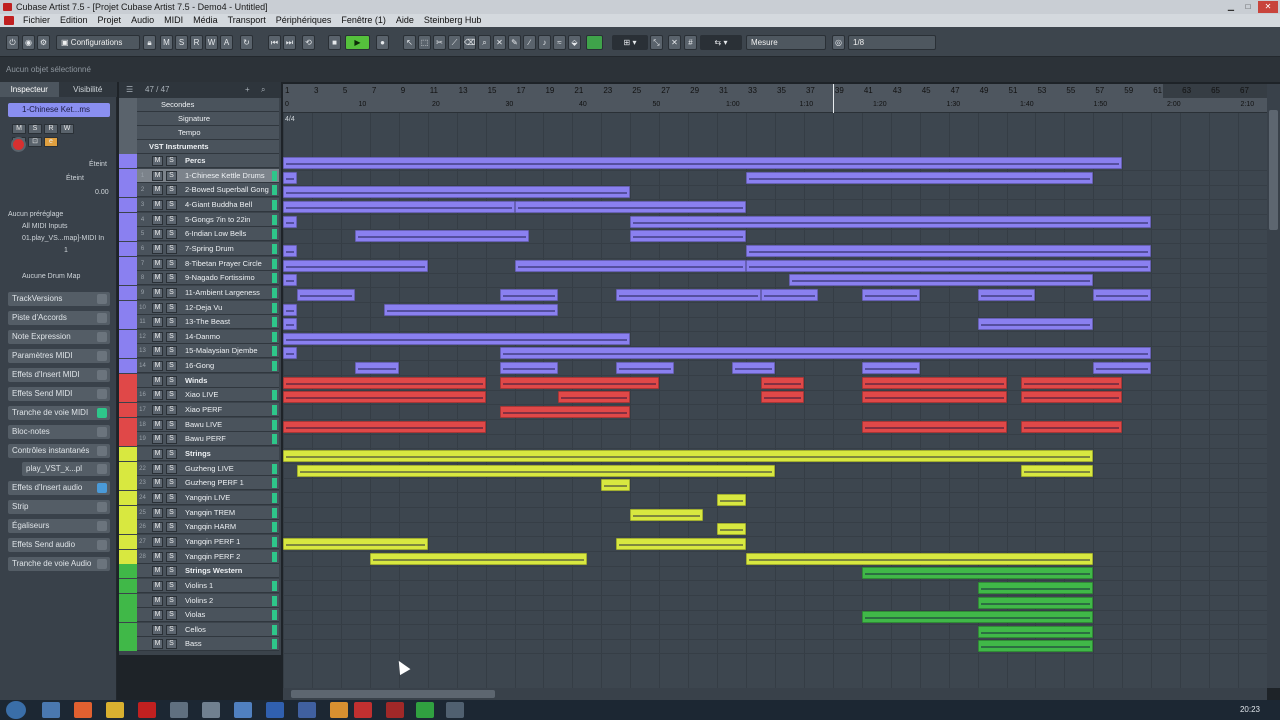 This screenshot has height=720, width=1280. I want to click on track-list-icon: ☰, so click(129, 90).